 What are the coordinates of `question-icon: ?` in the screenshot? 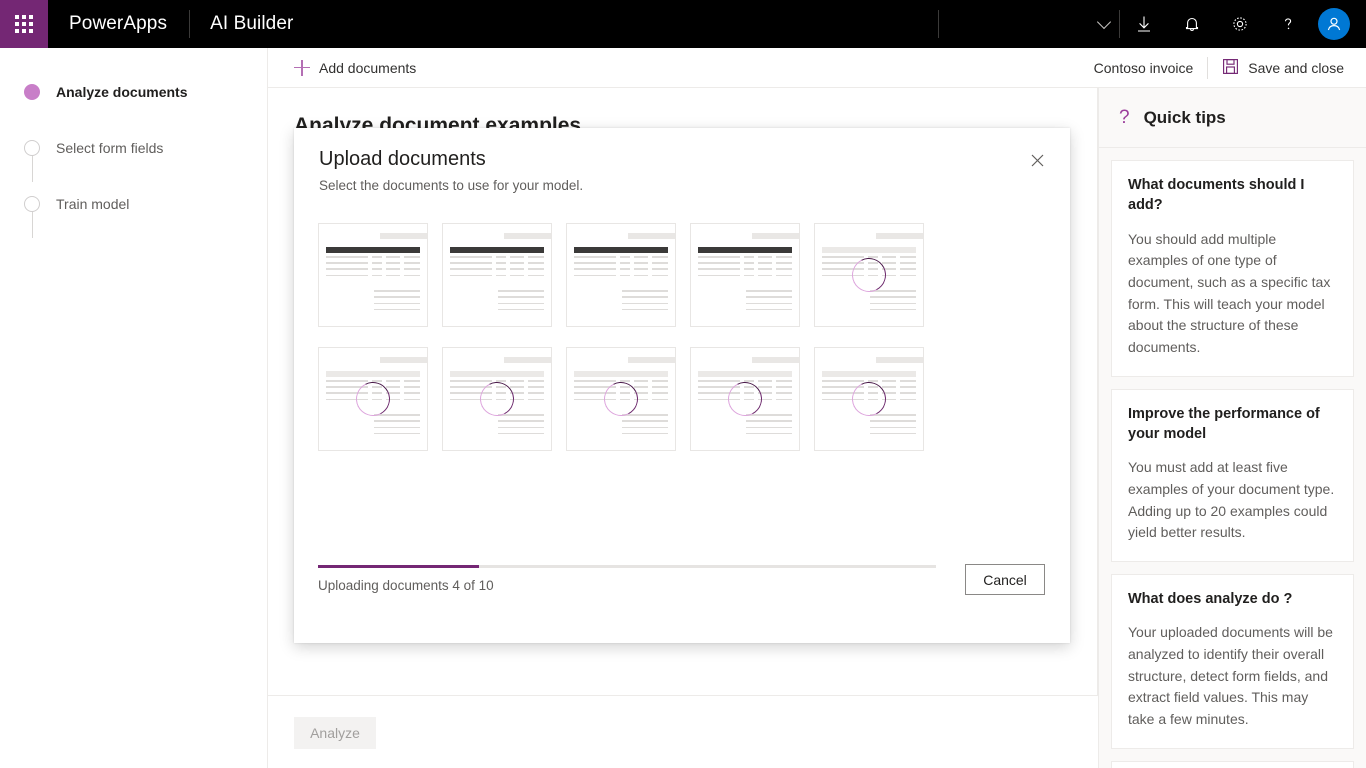 It's located at (1124, 117).